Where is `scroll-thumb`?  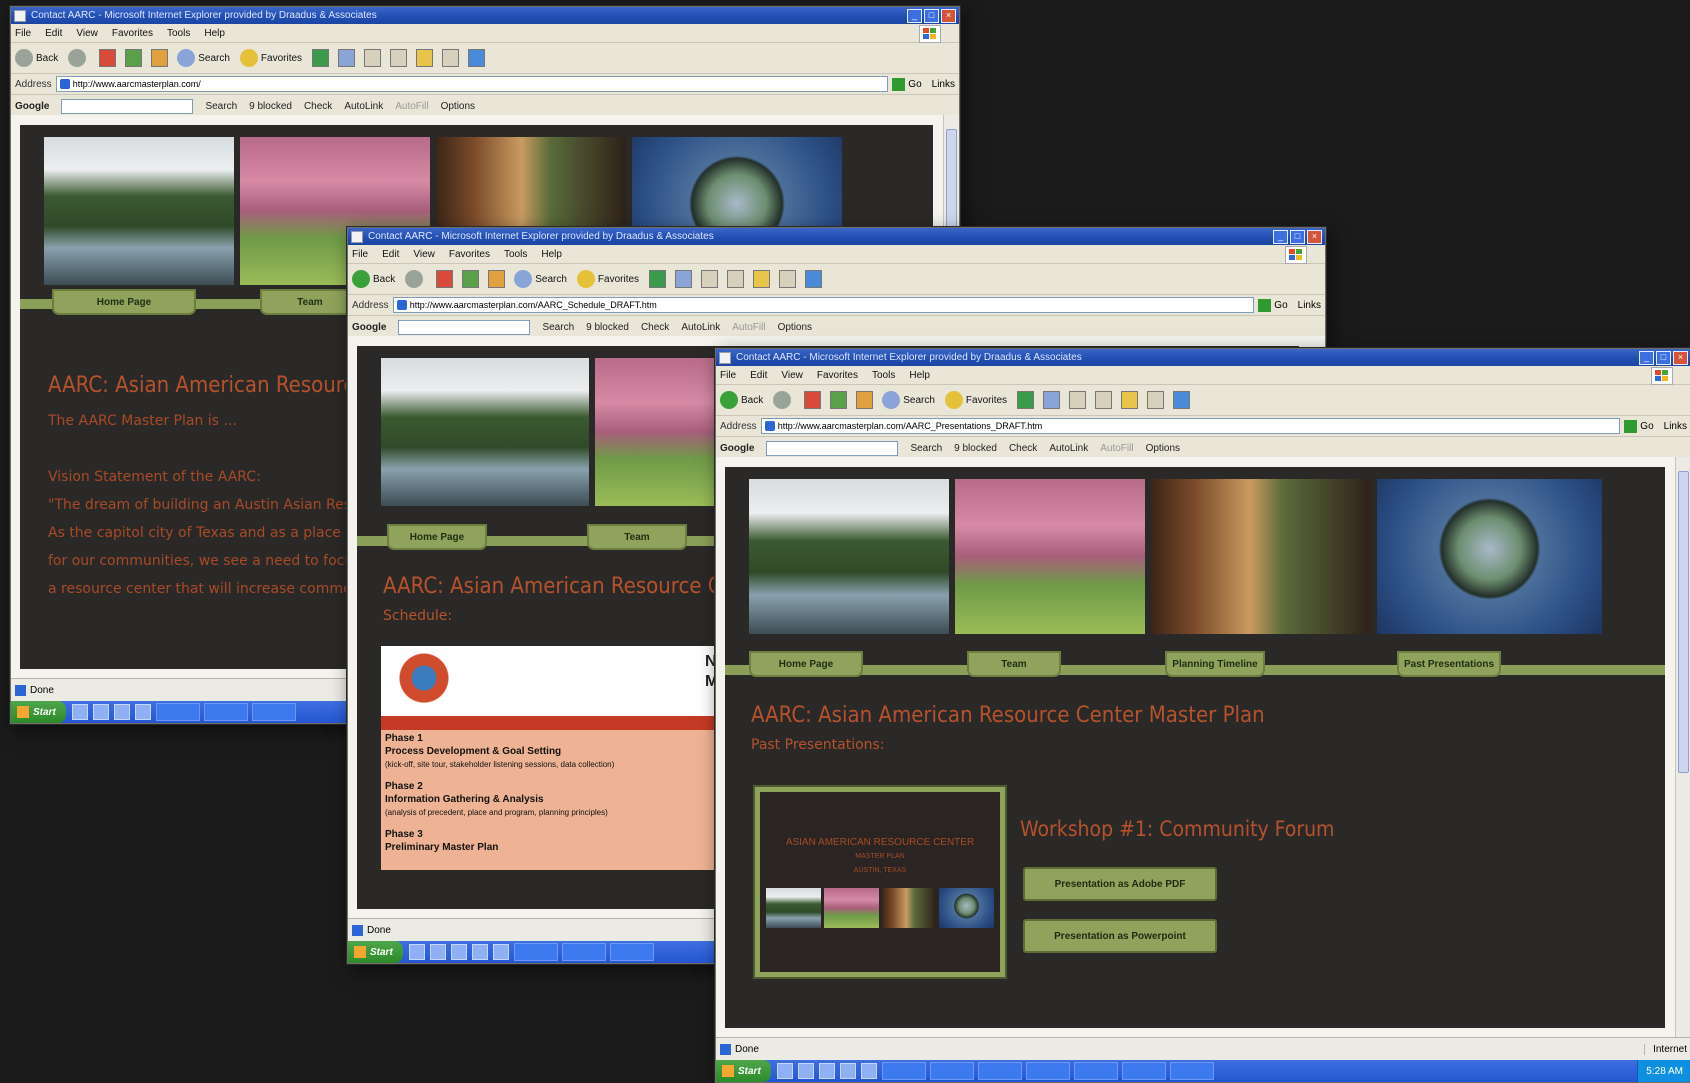 scroll-thumb is located at coordinates (1683, 622).